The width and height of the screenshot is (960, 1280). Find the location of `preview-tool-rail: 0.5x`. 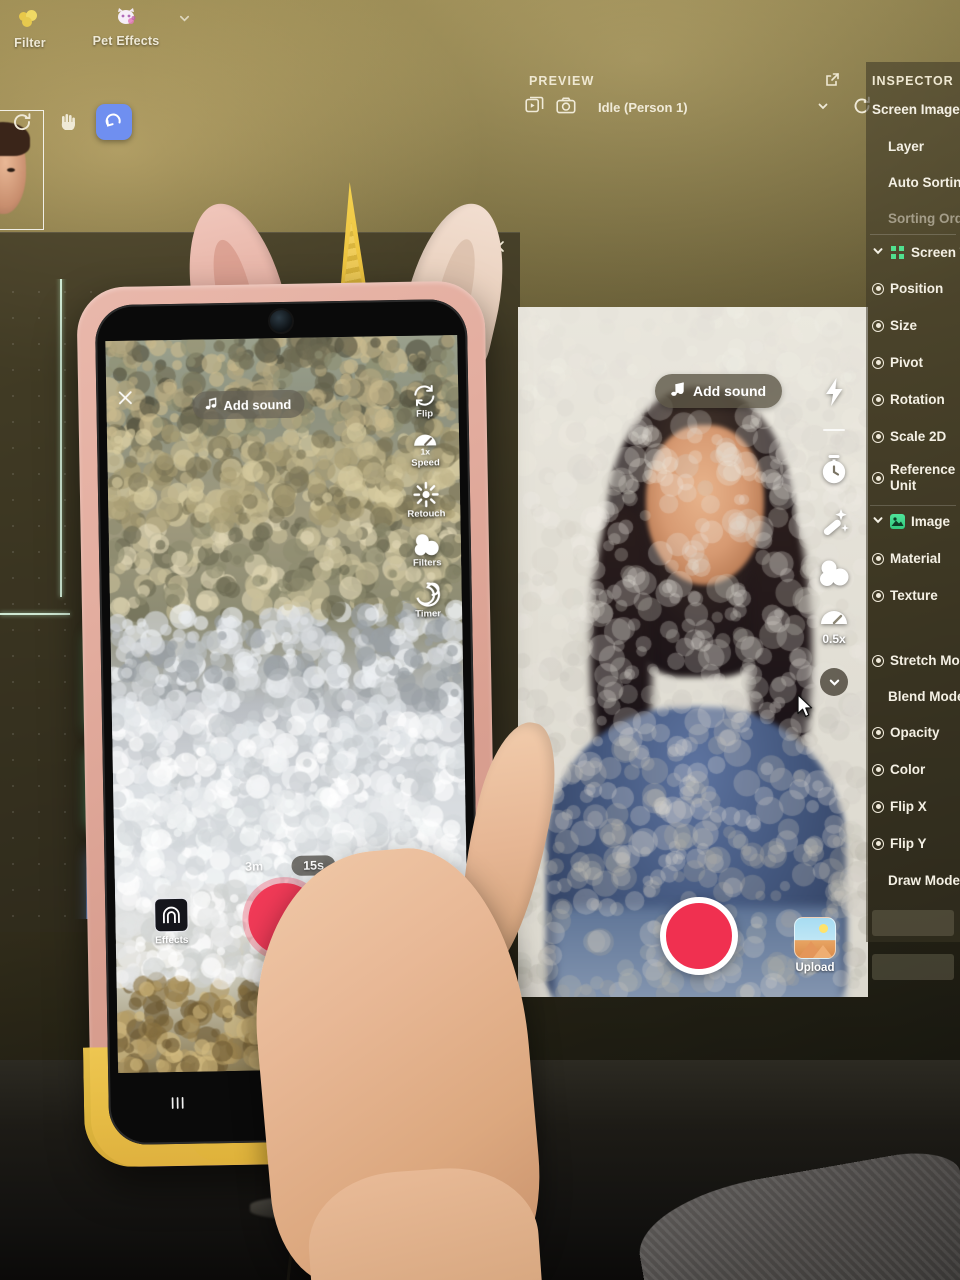

preview-tool-rail: 0.5x is located at coordinates (834, 536).